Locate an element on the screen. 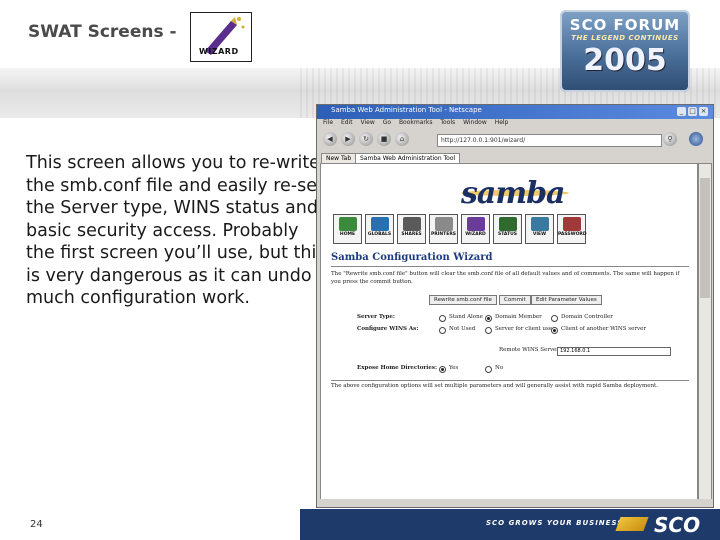  sco-logo: SCO is located at coordinates (664, 524).